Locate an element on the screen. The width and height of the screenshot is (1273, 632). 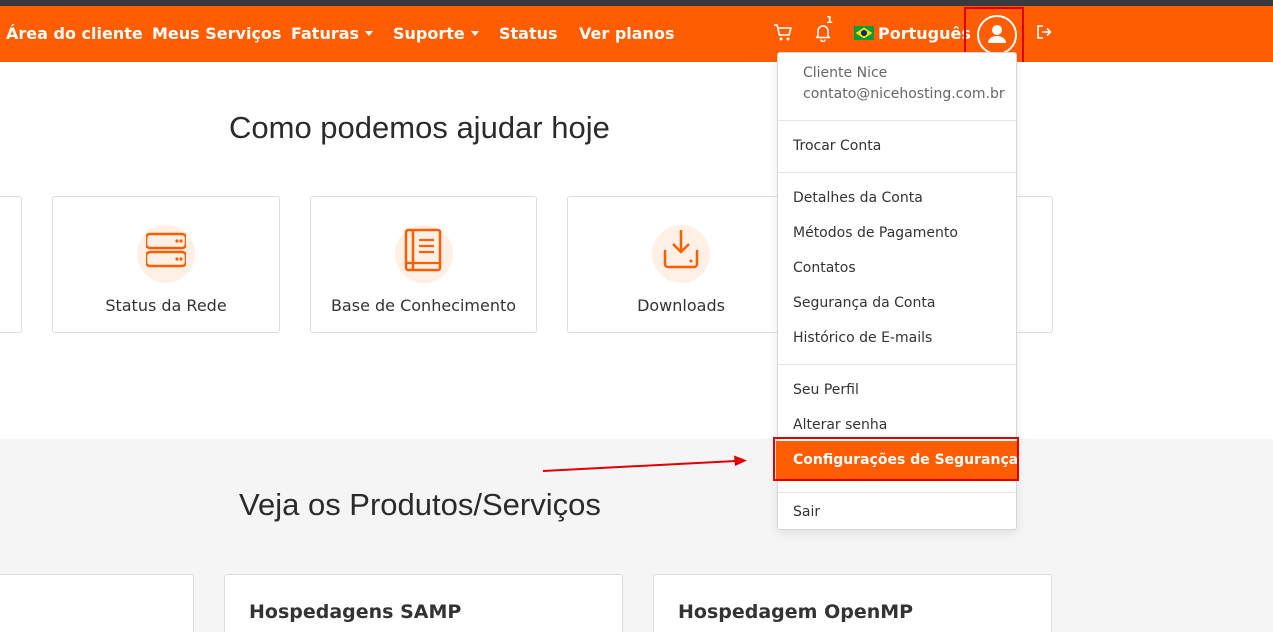
dropdown-user-email: contato@nicehosting.com.br is located at coordinates (904, 94).